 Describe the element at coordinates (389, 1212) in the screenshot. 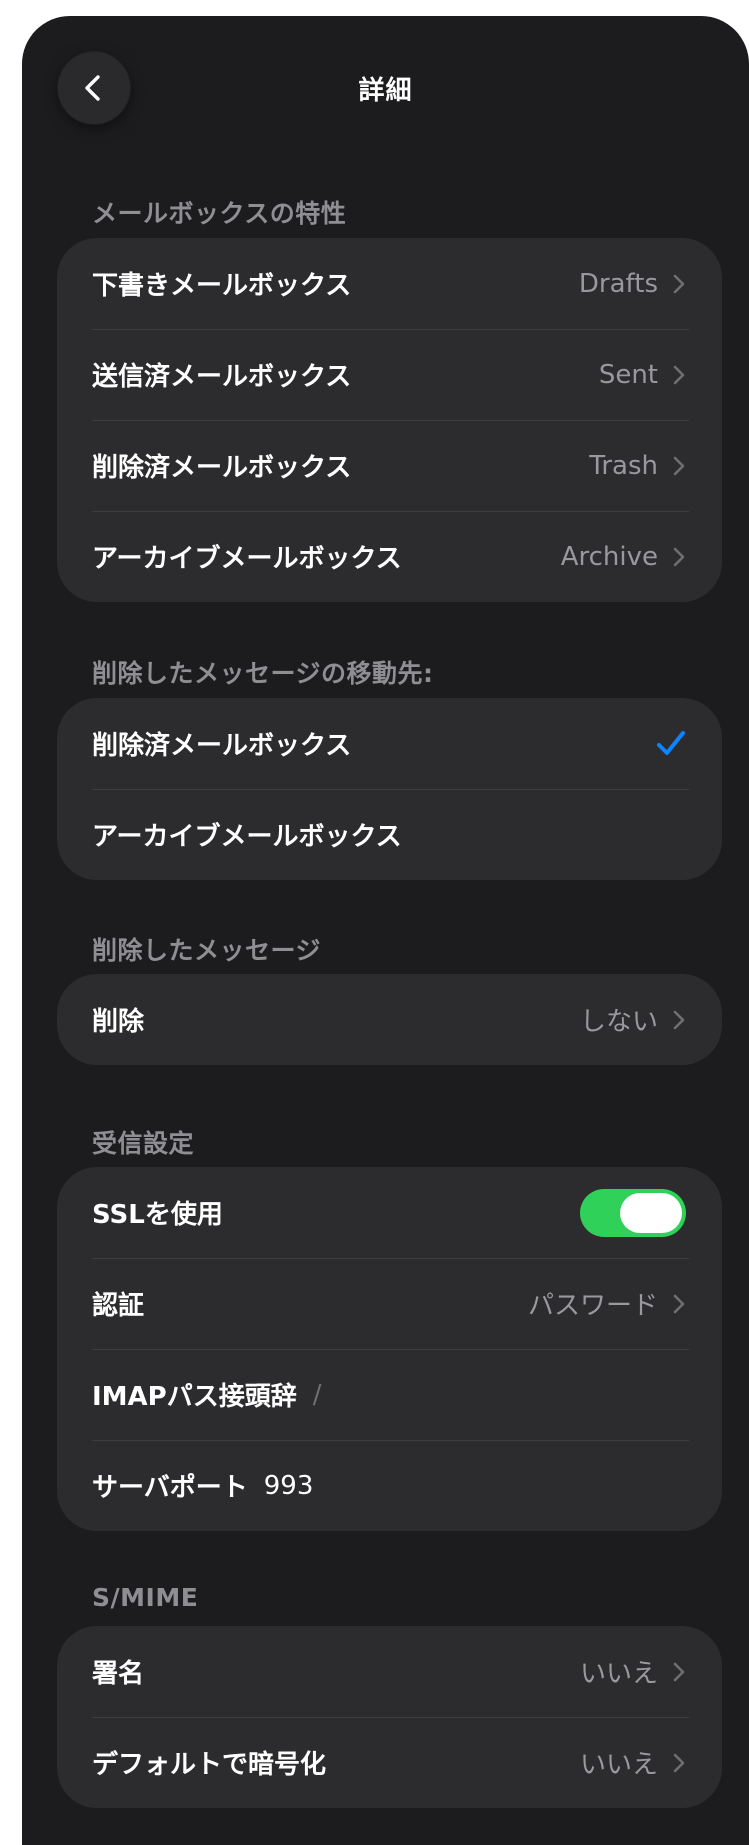

I see `use-ssl-row: SSLを使用` at that location.